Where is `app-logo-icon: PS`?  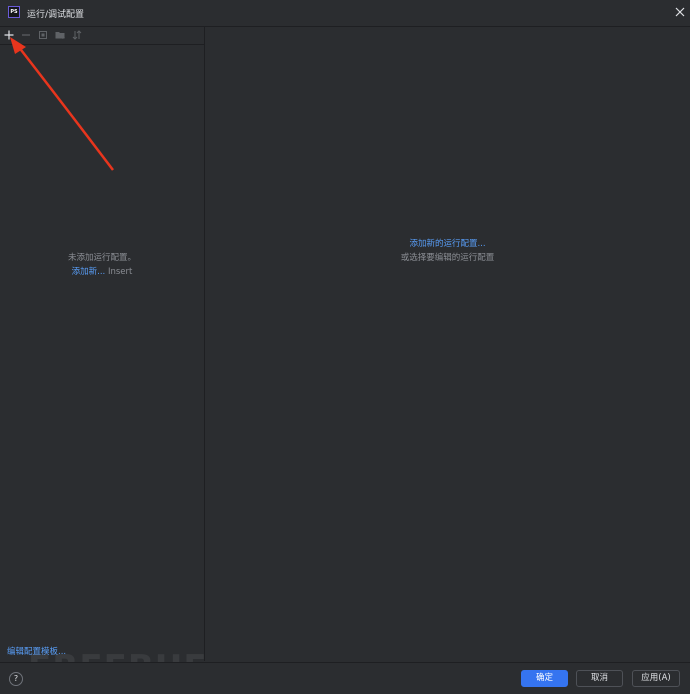 app-logo-icon: PS is located at coordinates (14, 12).